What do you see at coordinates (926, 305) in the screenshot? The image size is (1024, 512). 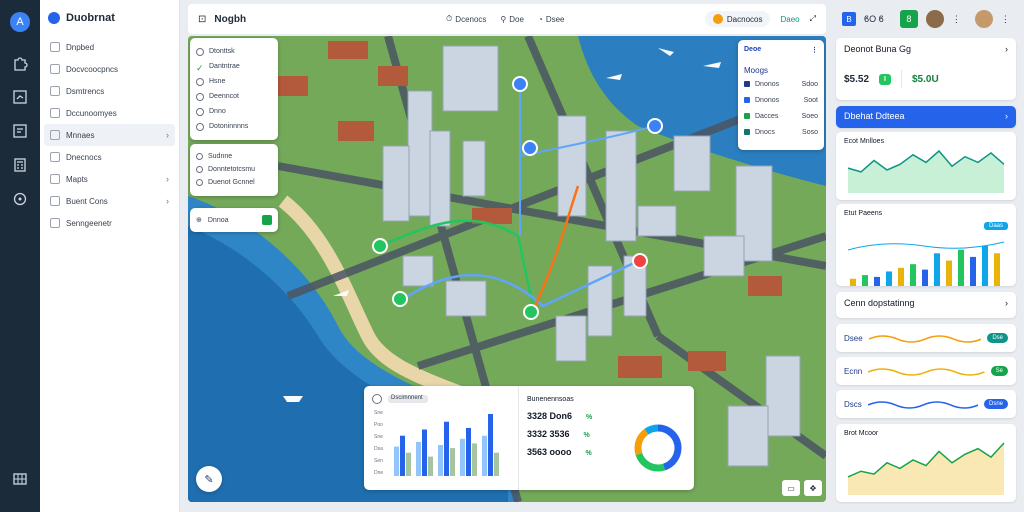 I see `section-header: Cenn dopstatinng ›` at bounding box center [926, 305].